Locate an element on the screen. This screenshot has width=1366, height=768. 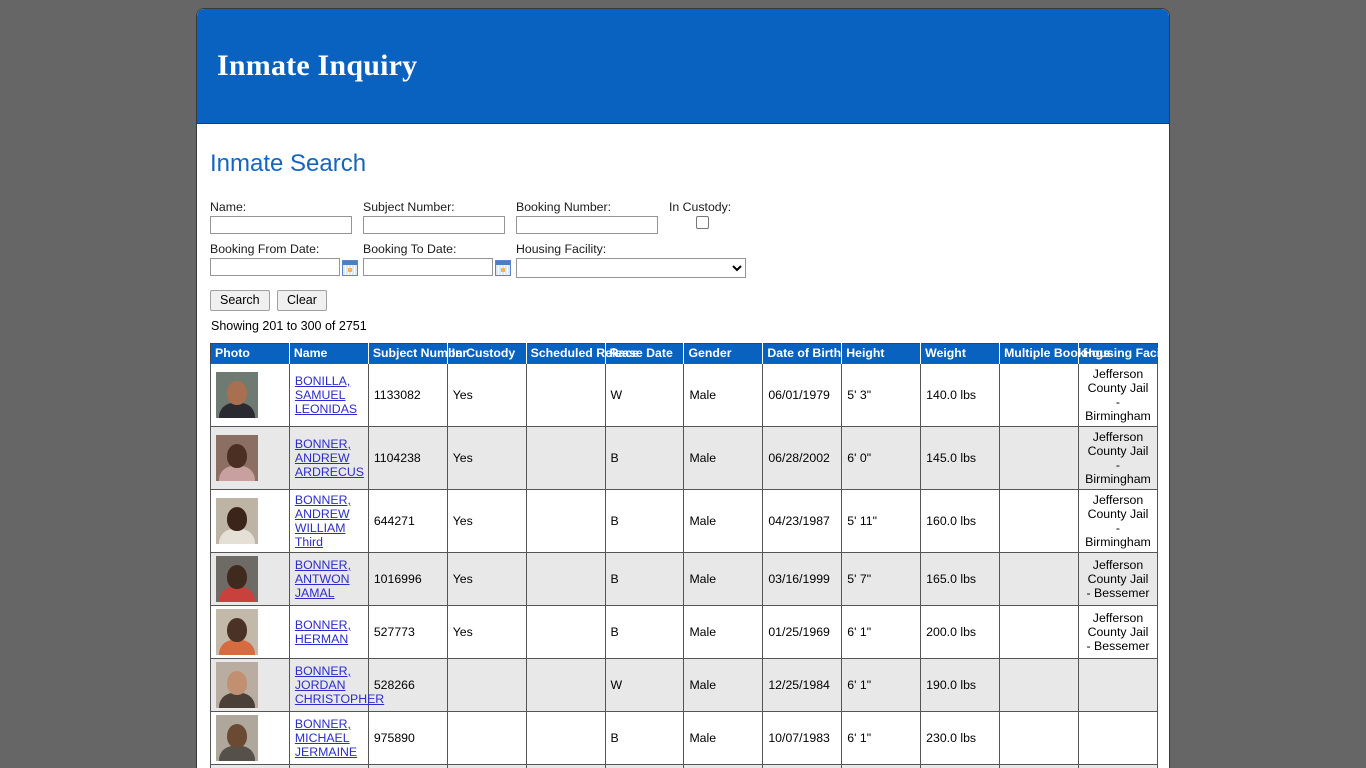
cell-subject-number: 1016996 is located at coordinates (407, 579).